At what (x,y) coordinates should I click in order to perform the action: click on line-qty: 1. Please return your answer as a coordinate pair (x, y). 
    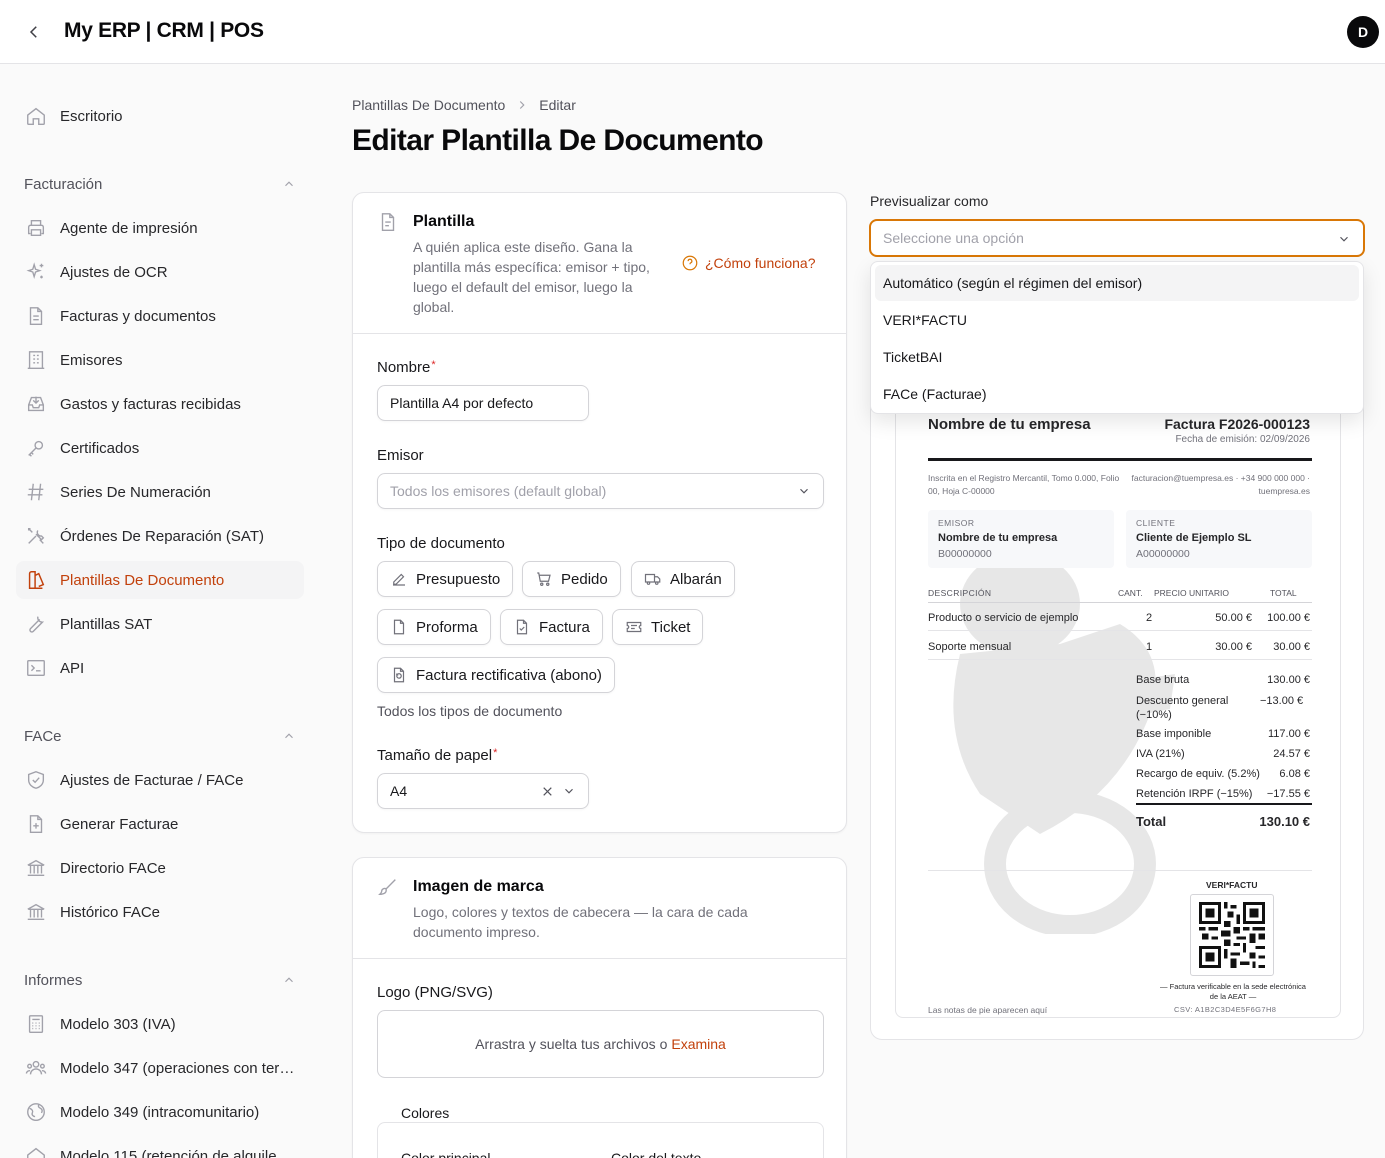
    Looking at the image, I should click on (1149, 647).